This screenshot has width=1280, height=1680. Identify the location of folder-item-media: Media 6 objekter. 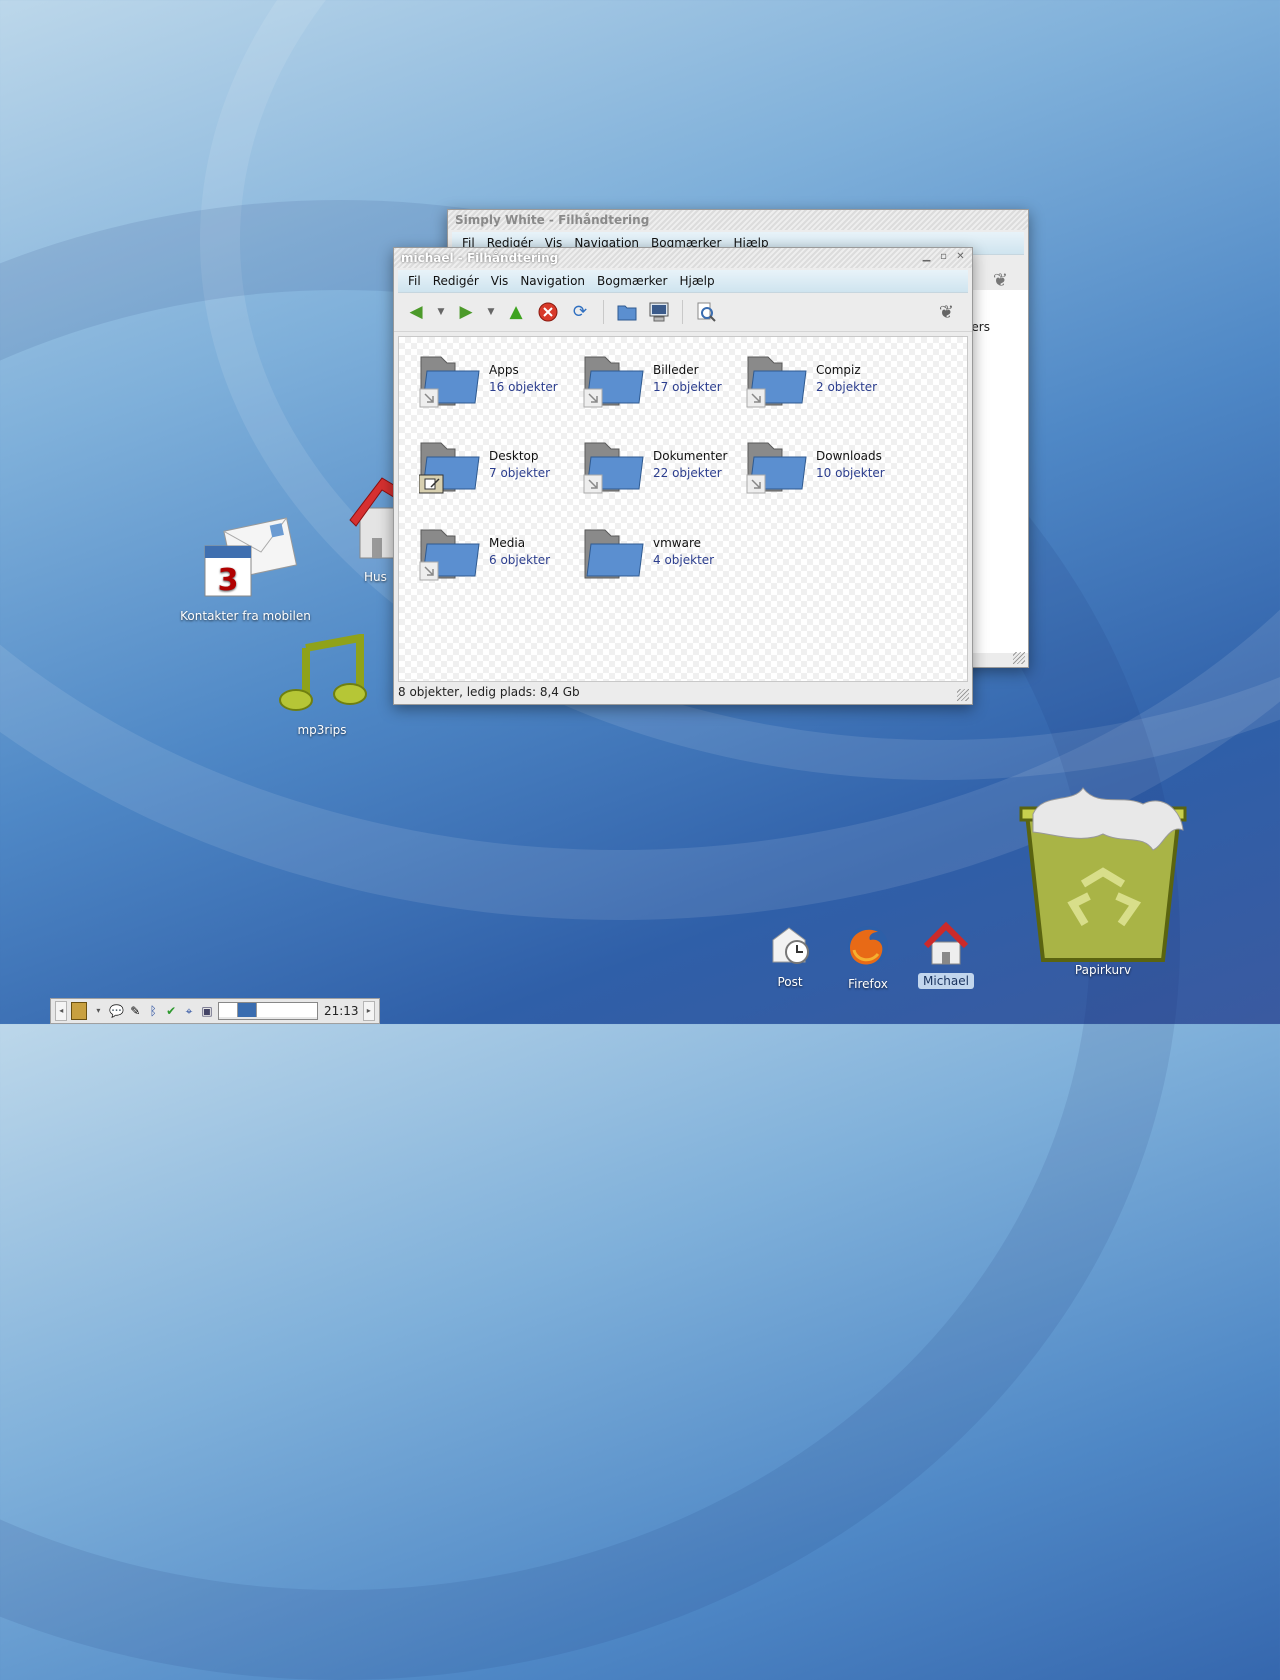
(499, 557).